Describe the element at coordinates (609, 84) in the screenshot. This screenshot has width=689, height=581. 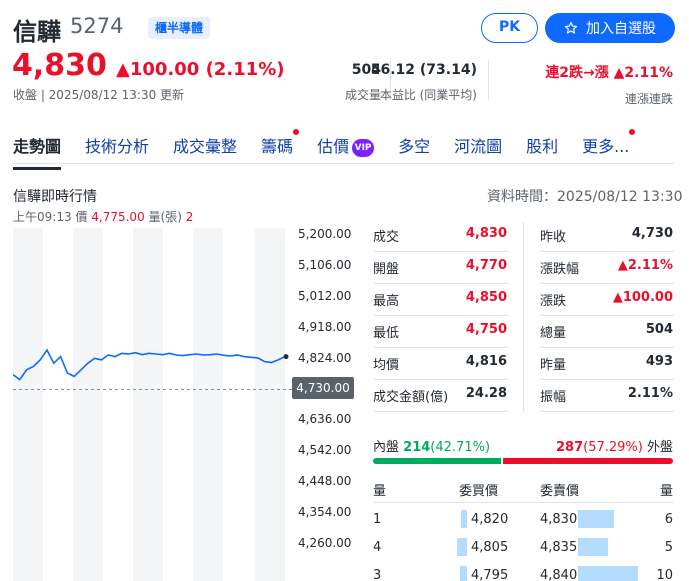
I see `stat-streak: 連2跌→漲 ▲2.11% 連漲連跌` at that location.